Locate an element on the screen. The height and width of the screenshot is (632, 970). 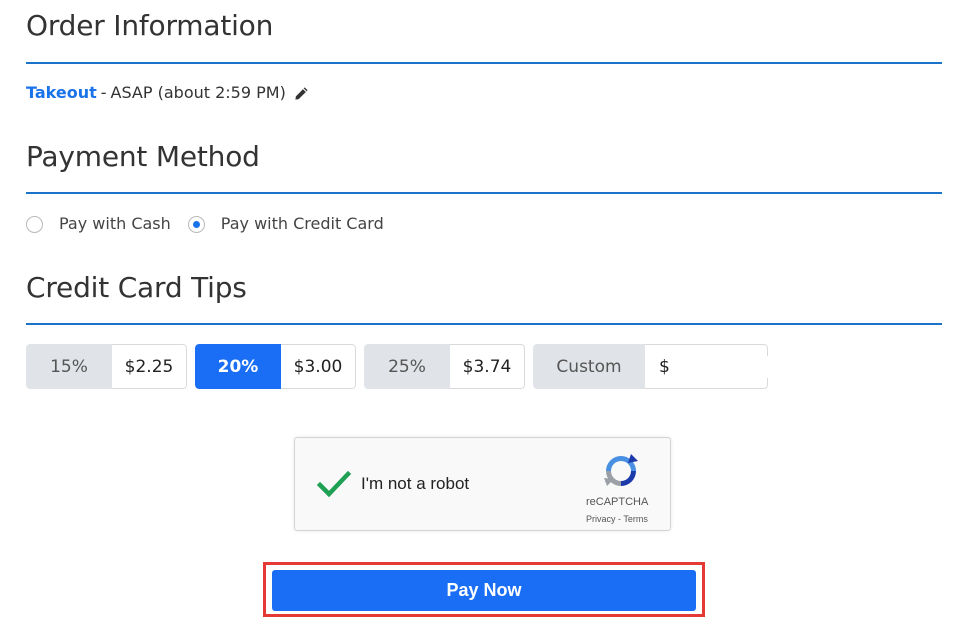
checkmark-icon is located at coordinates (334, 484).